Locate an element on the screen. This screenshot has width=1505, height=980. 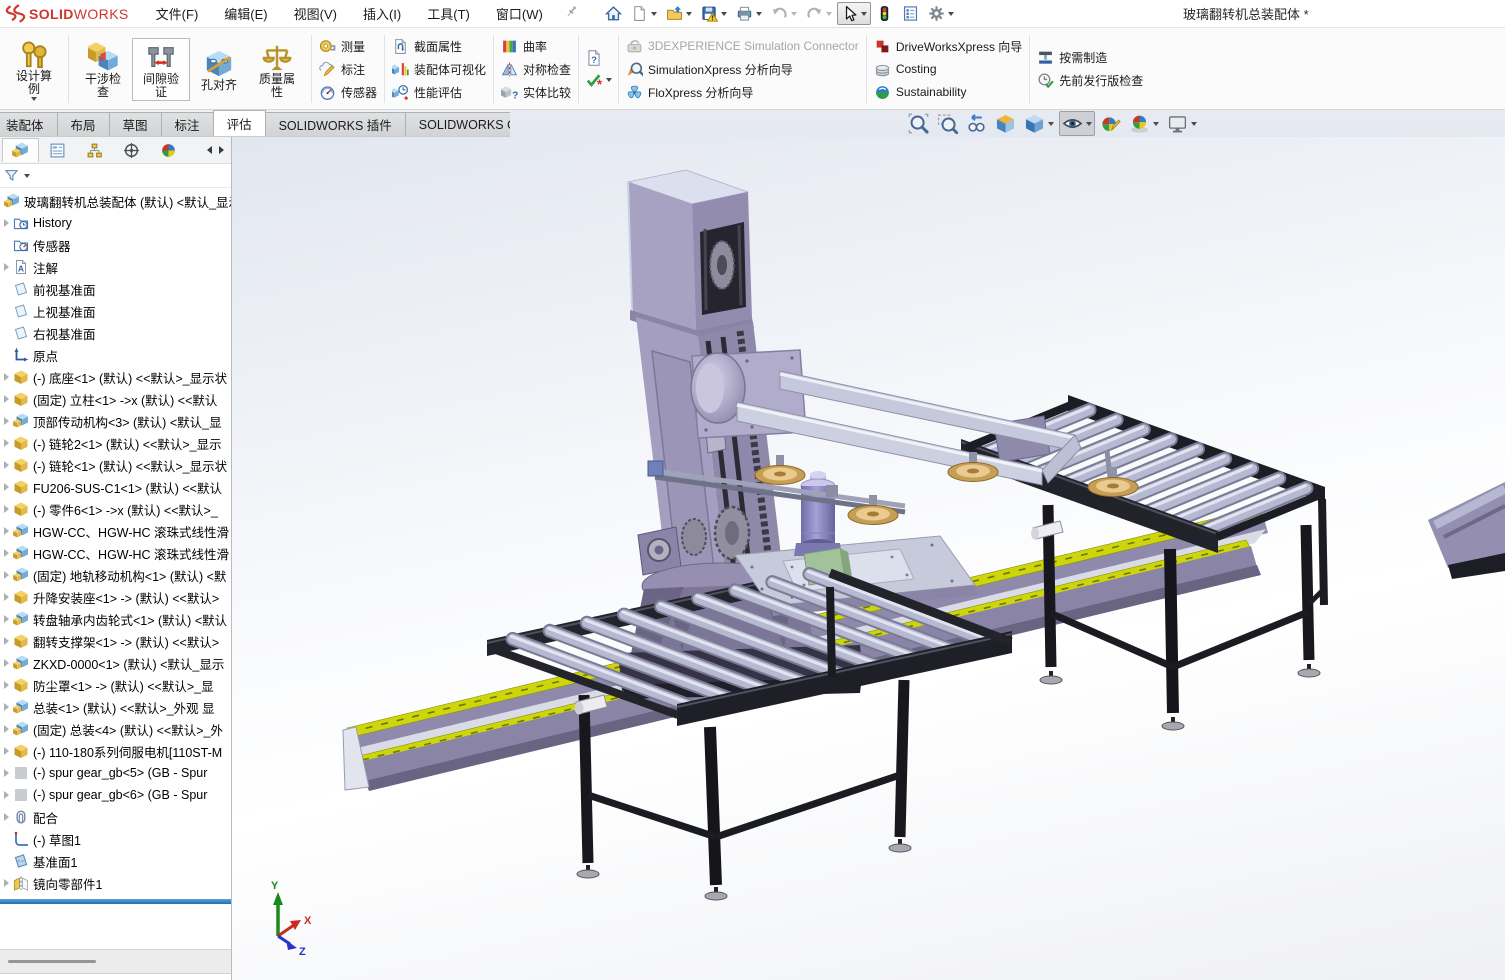
menu-window: 窗口(W) is located at coordinates (519, 13).